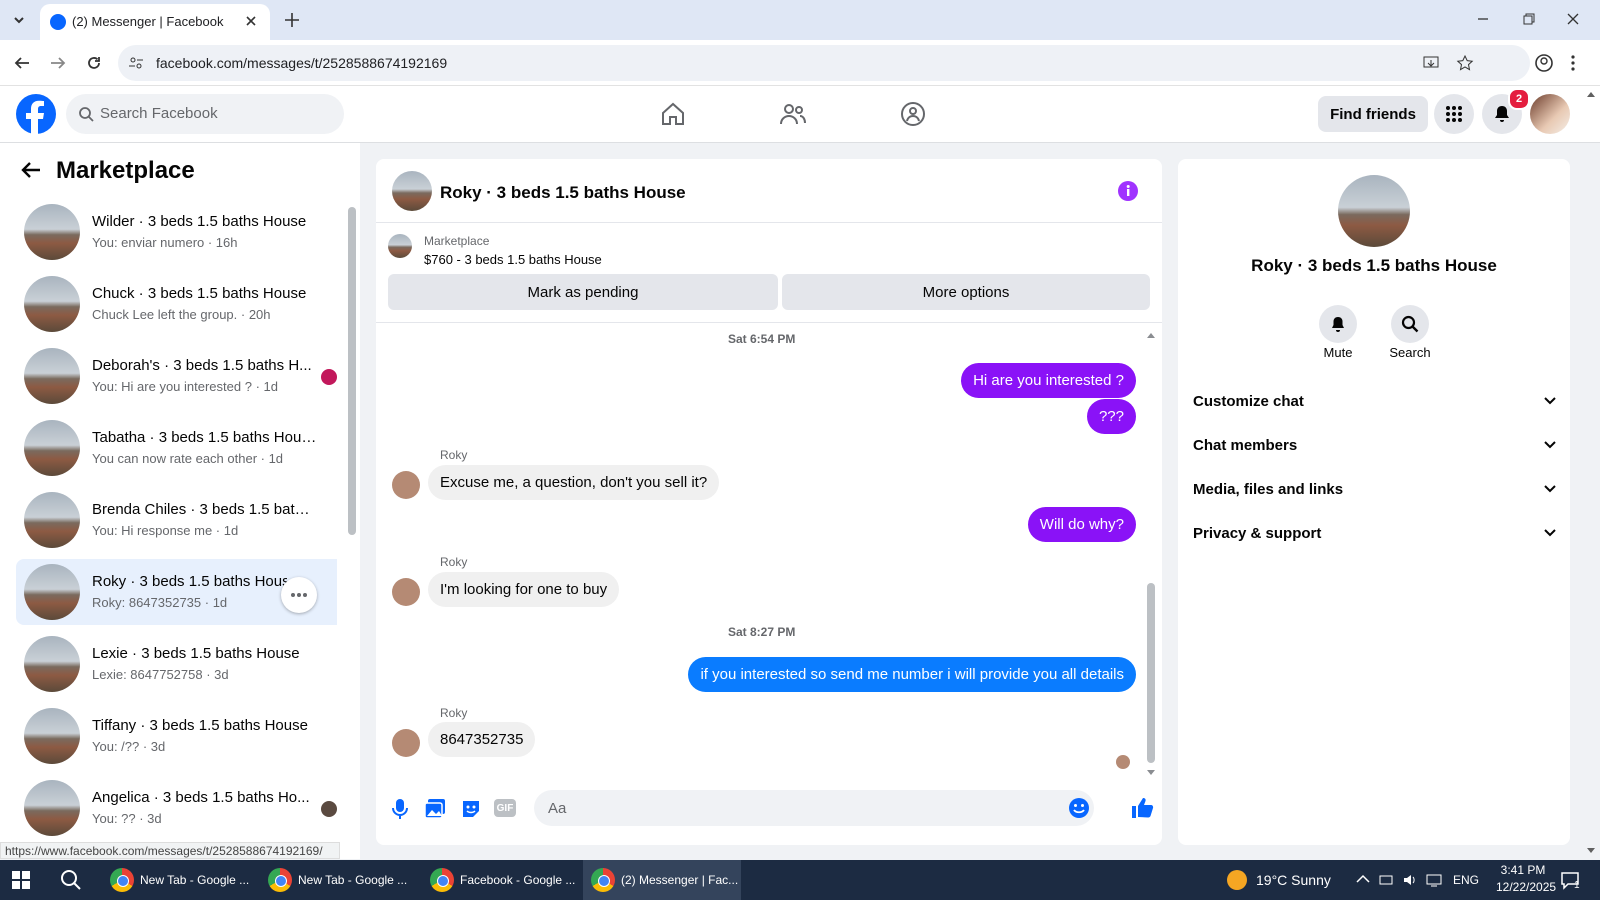 This screenshot has width=1600, height=900. What do you see at coordinates (1526, 878) in the screenshot?
I see `clock: 3:41 PM 12/22/2025` at bounding box center [1526, 878].